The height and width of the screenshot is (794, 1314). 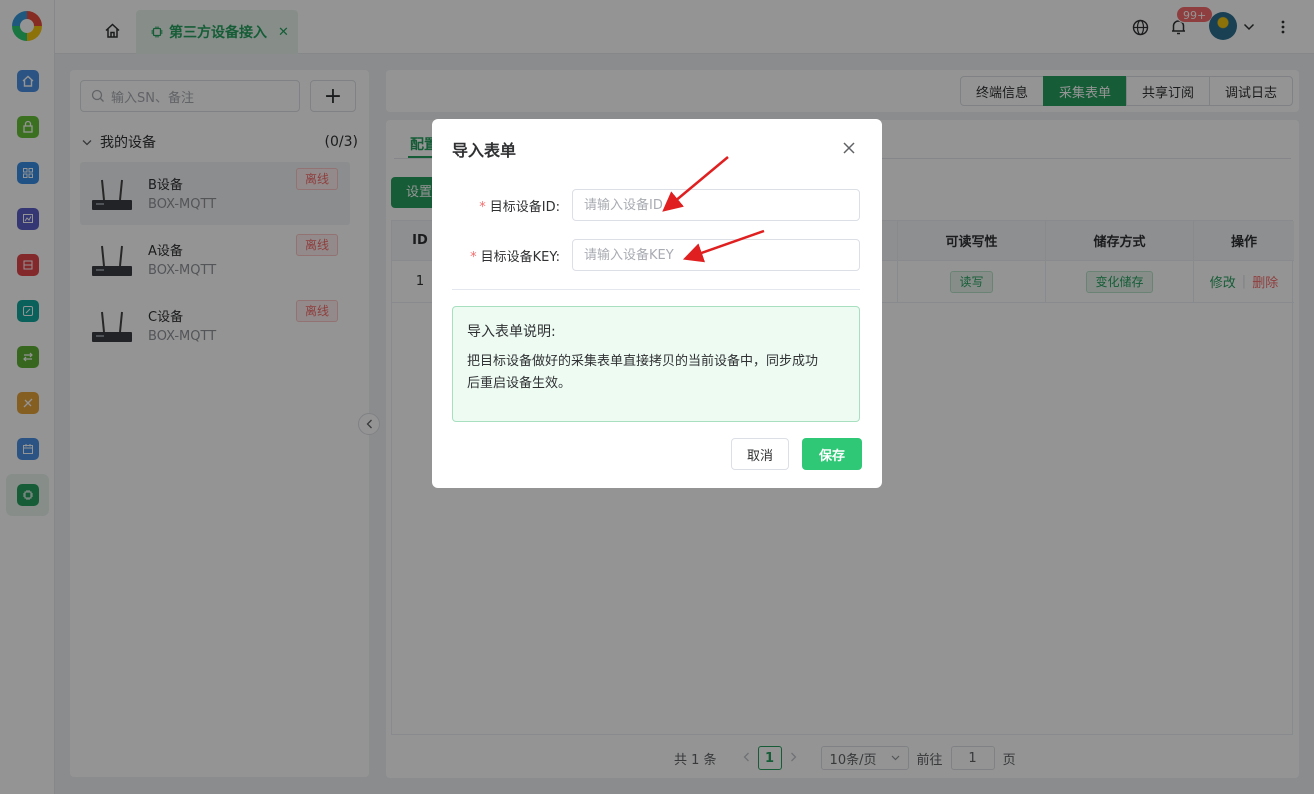 I want to click on device-id-input, so click(x=716, y=205).